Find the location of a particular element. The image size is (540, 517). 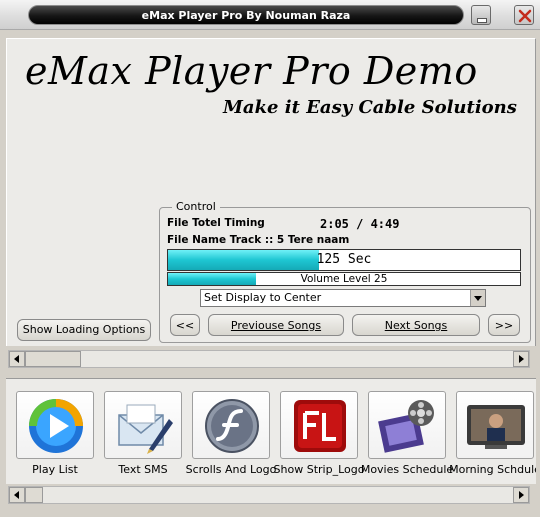

show-loading-options-button: Show Loading Options is located at coordinates (84, 330).